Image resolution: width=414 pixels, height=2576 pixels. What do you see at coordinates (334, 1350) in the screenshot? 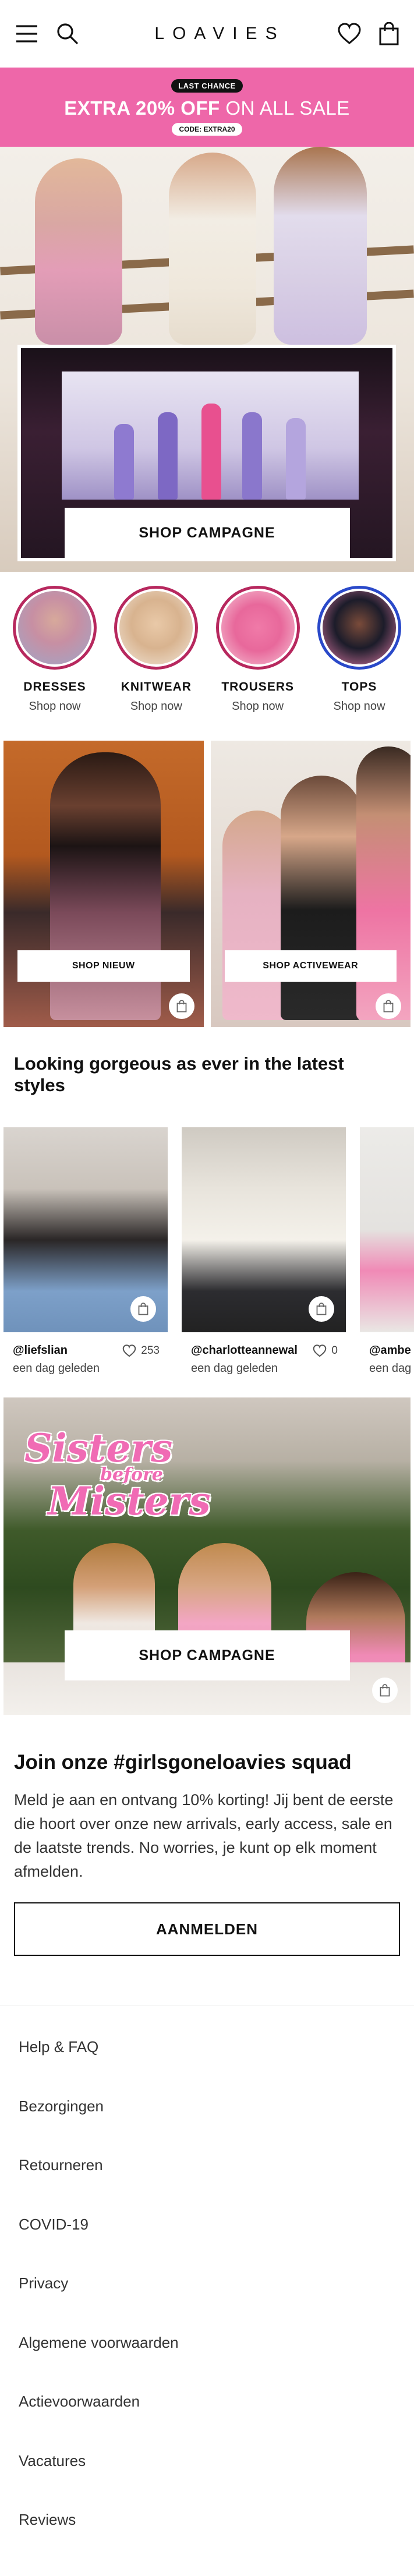
I see `insta-like-count: 0` at bounding box center [334, 1350].